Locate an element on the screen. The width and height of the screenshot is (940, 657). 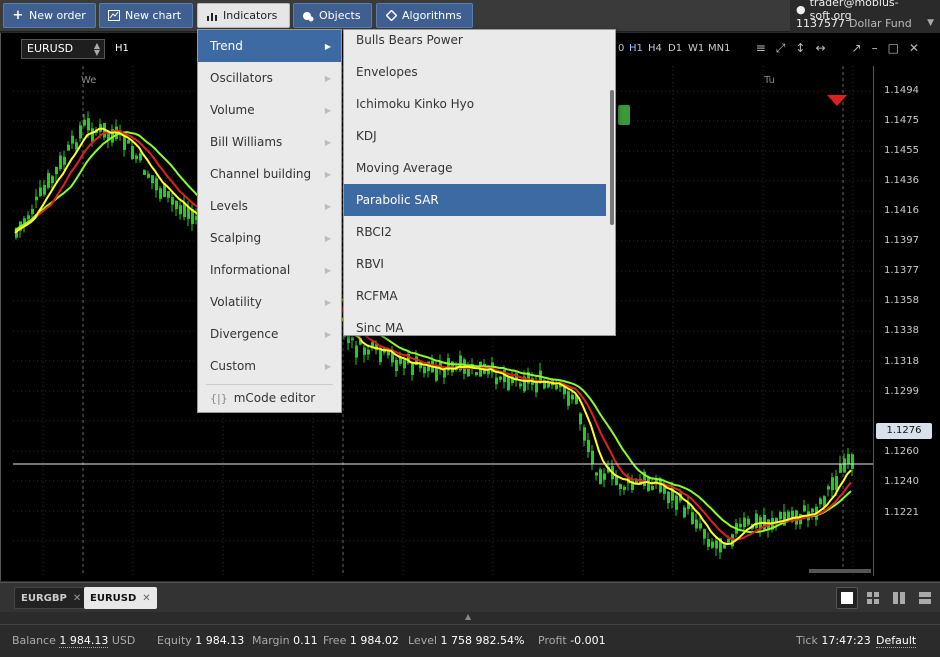
indicators-menu-item: Custom ▶ is located at coordinates (269, 366).